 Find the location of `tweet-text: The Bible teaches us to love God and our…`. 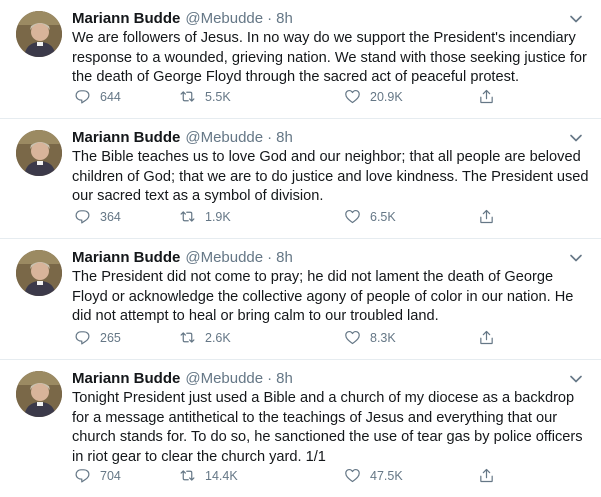

tweet-text: The Bible teaches us to love God and our… is located at coordinates (330, 177).